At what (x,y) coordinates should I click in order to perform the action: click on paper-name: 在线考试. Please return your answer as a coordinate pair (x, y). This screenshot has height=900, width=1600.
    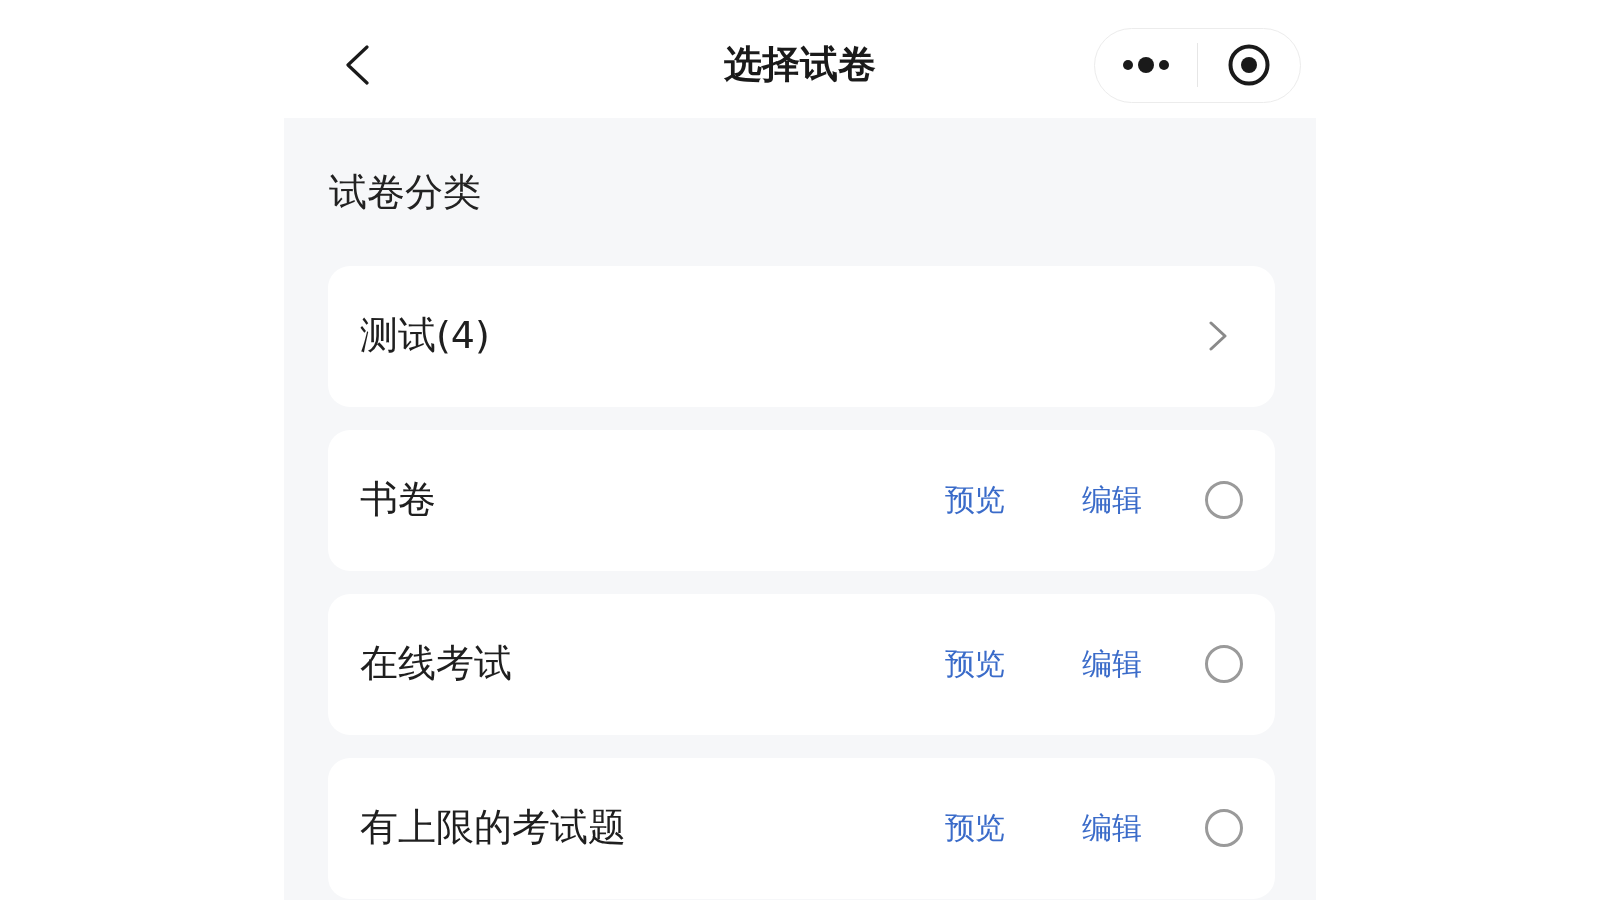
    Looking at the image, I should click on (436, 664).